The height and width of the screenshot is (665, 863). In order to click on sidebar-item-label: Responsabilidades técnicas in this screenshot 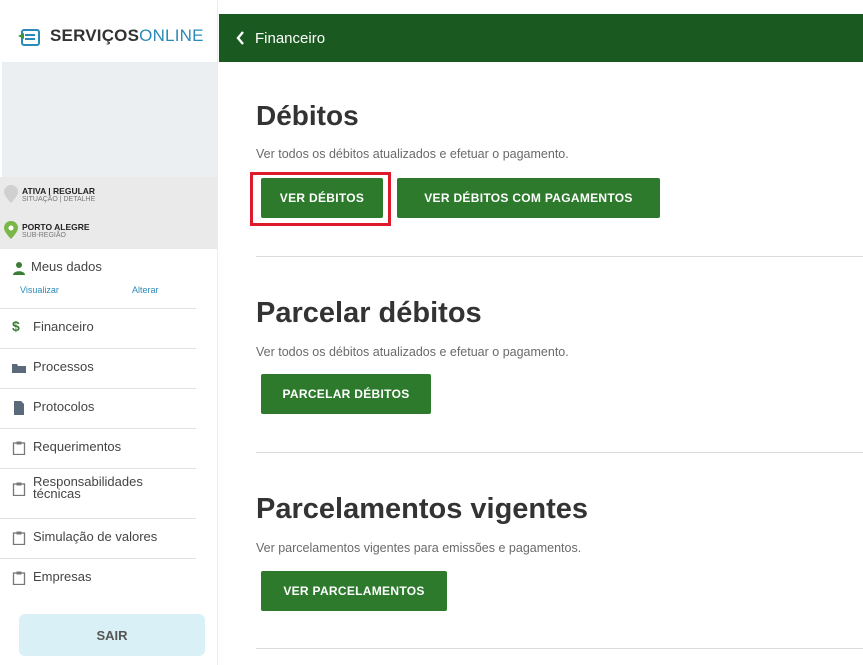, I will do `click(88, 487)`.